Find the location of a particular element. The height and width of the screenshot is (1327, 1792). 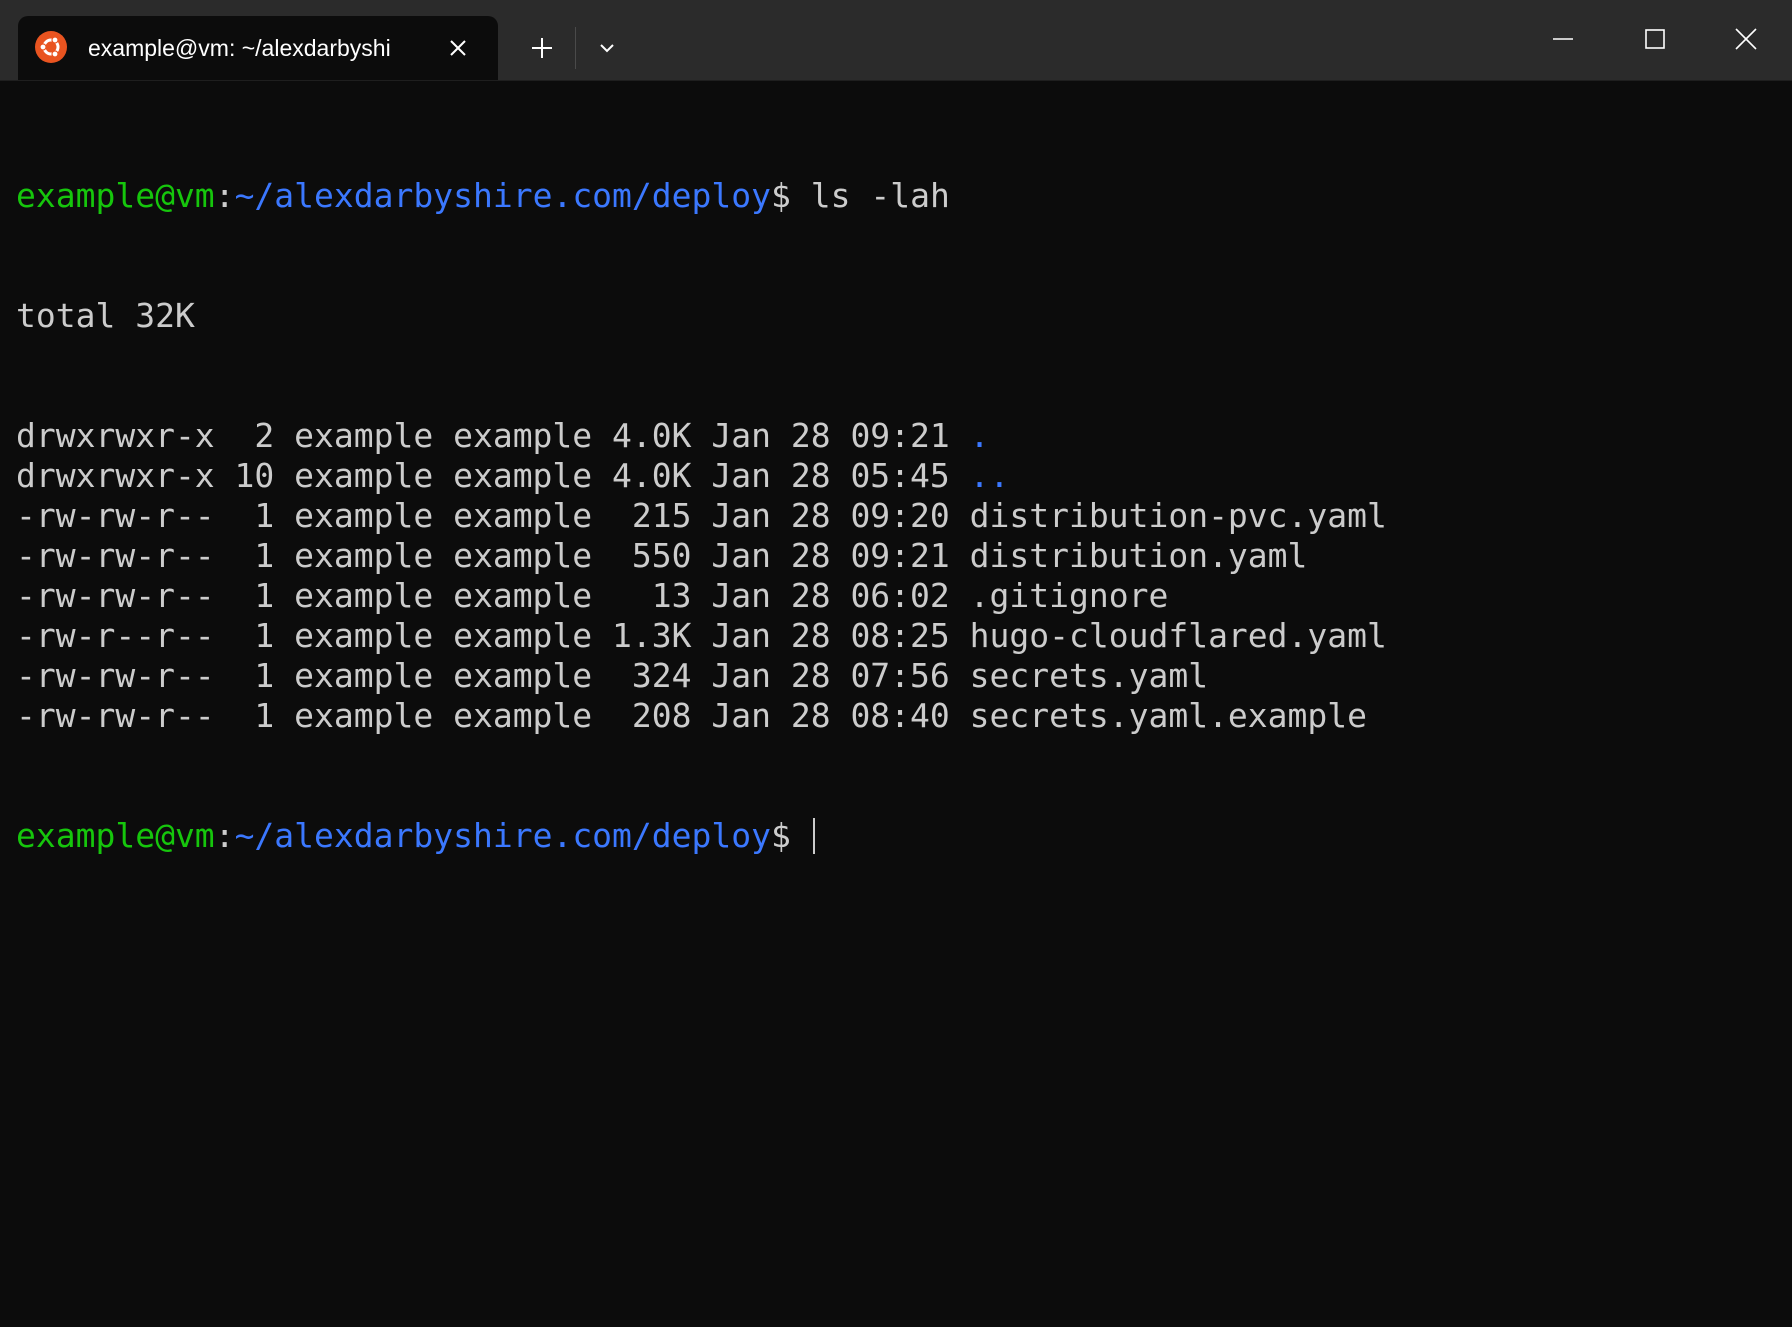

file-name: .gitignore is located at coordinates (1069, 595).